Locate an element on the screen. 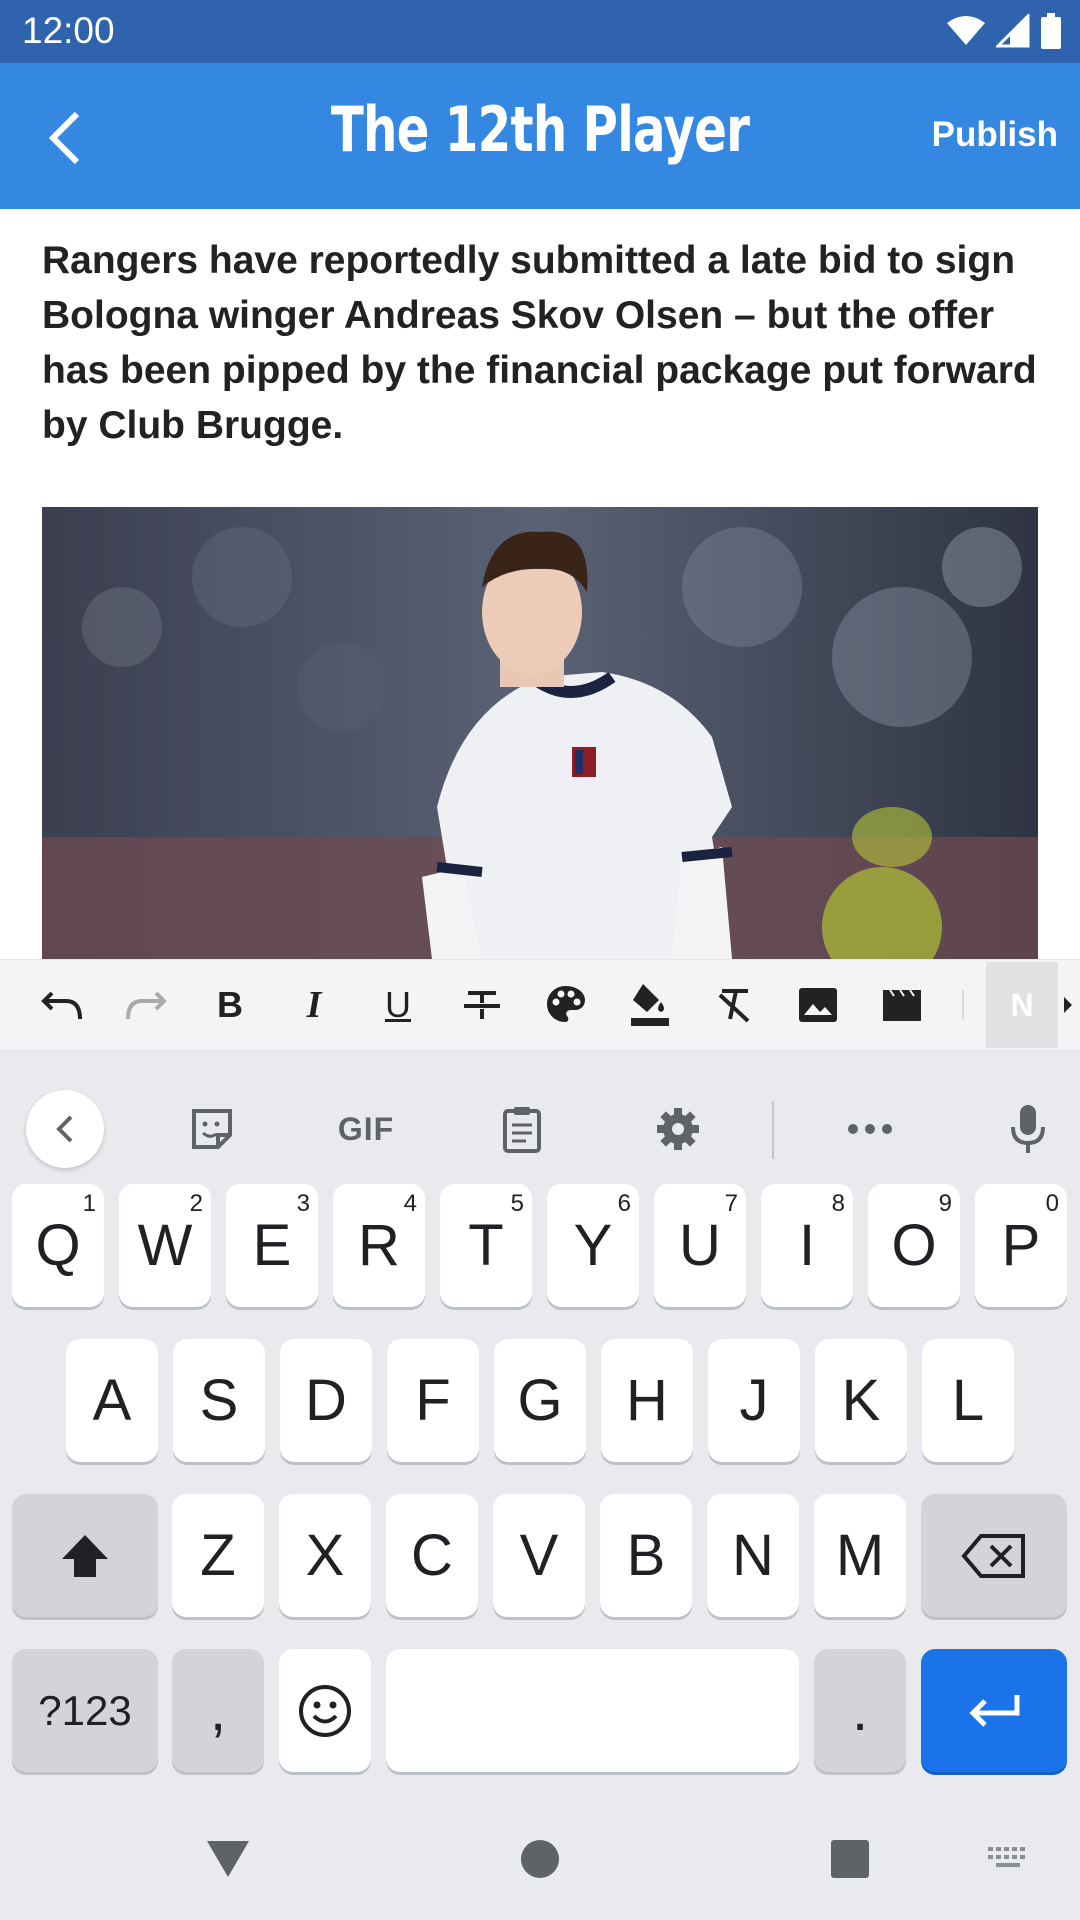 Image resolution: width=1080 pixels, height=1920 pixels. key-x: X is located at coordinates (325, 1555).